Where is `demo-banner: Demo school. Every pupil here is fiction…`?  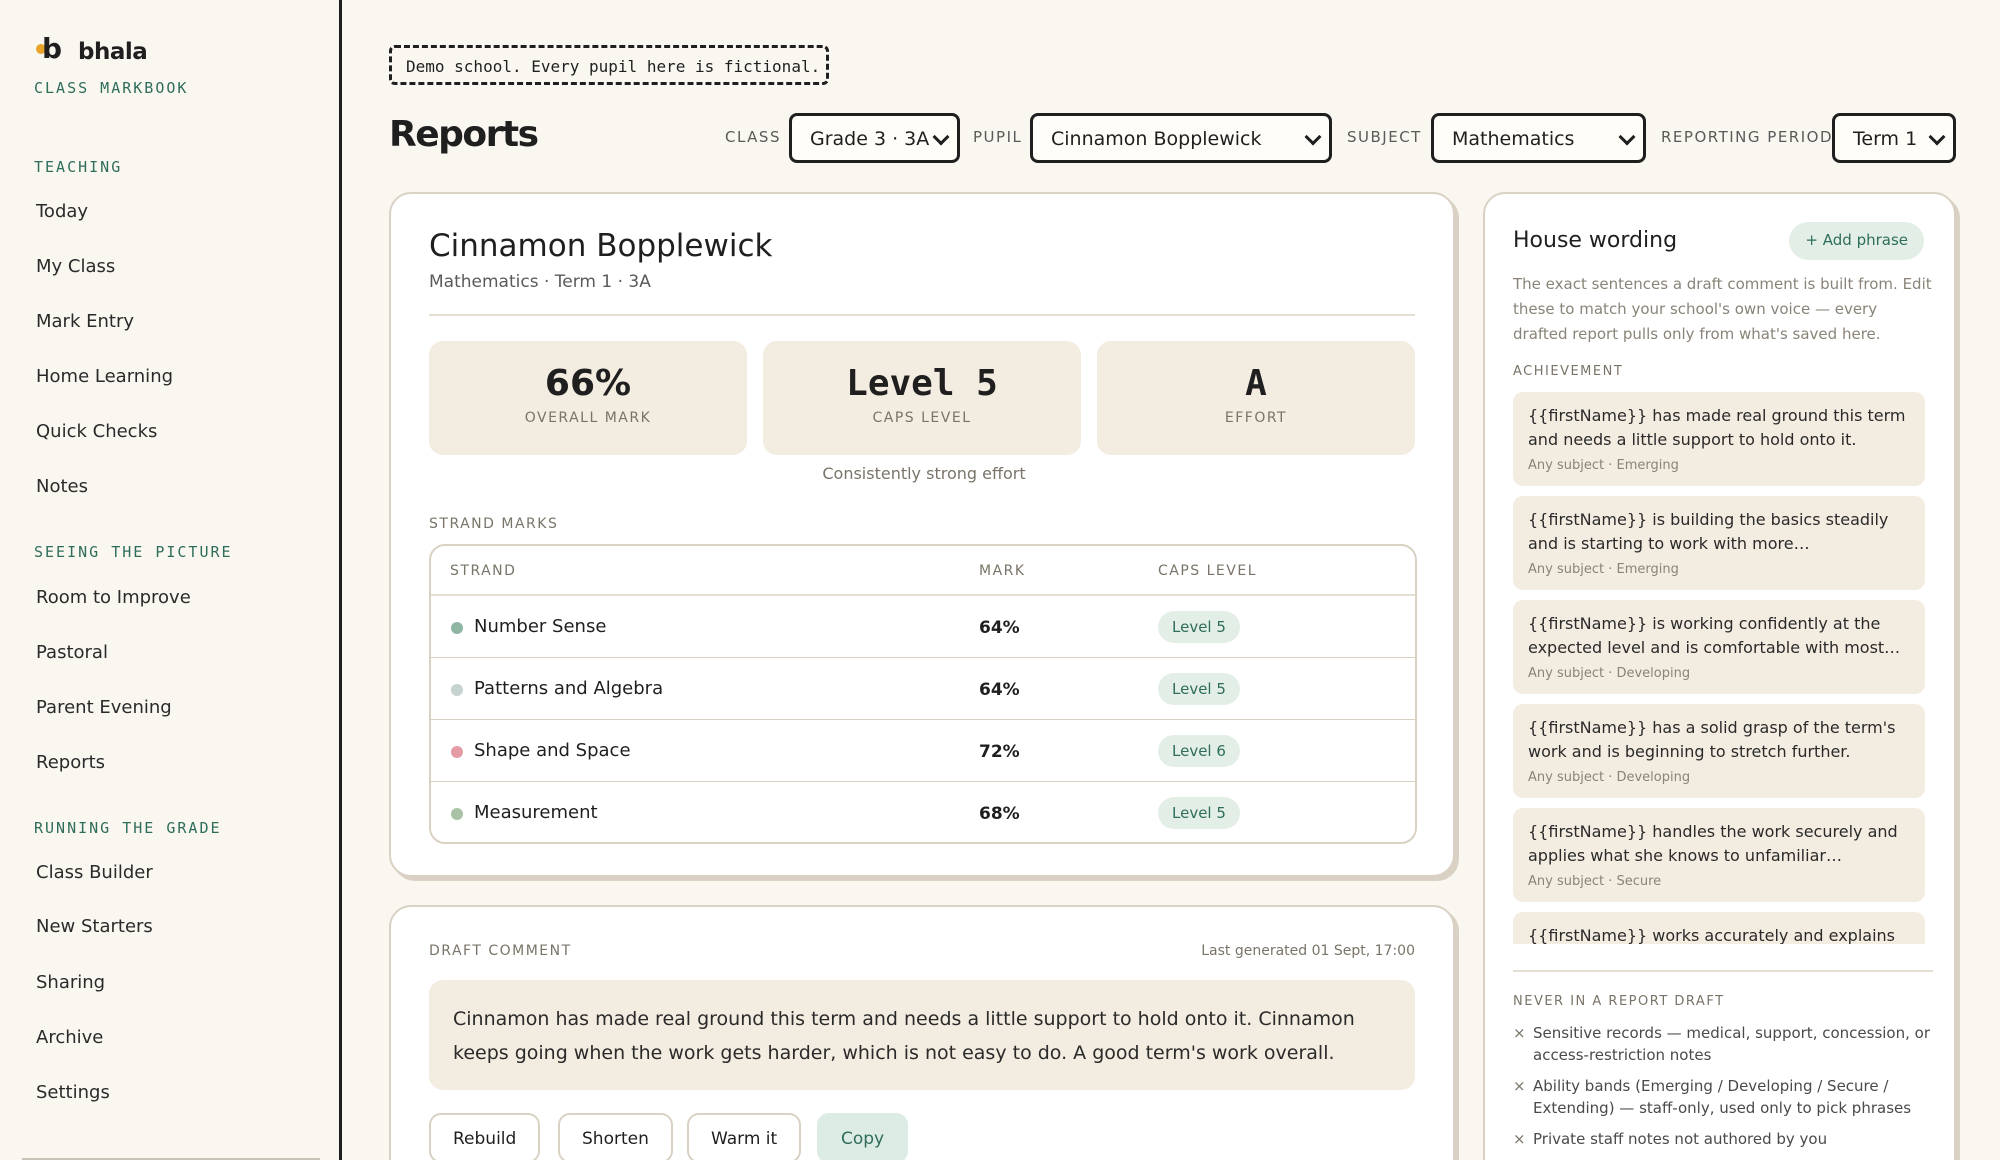
demo-banner: Demo school. Every pupil here is fiction… is located at coordinates (609, 65).